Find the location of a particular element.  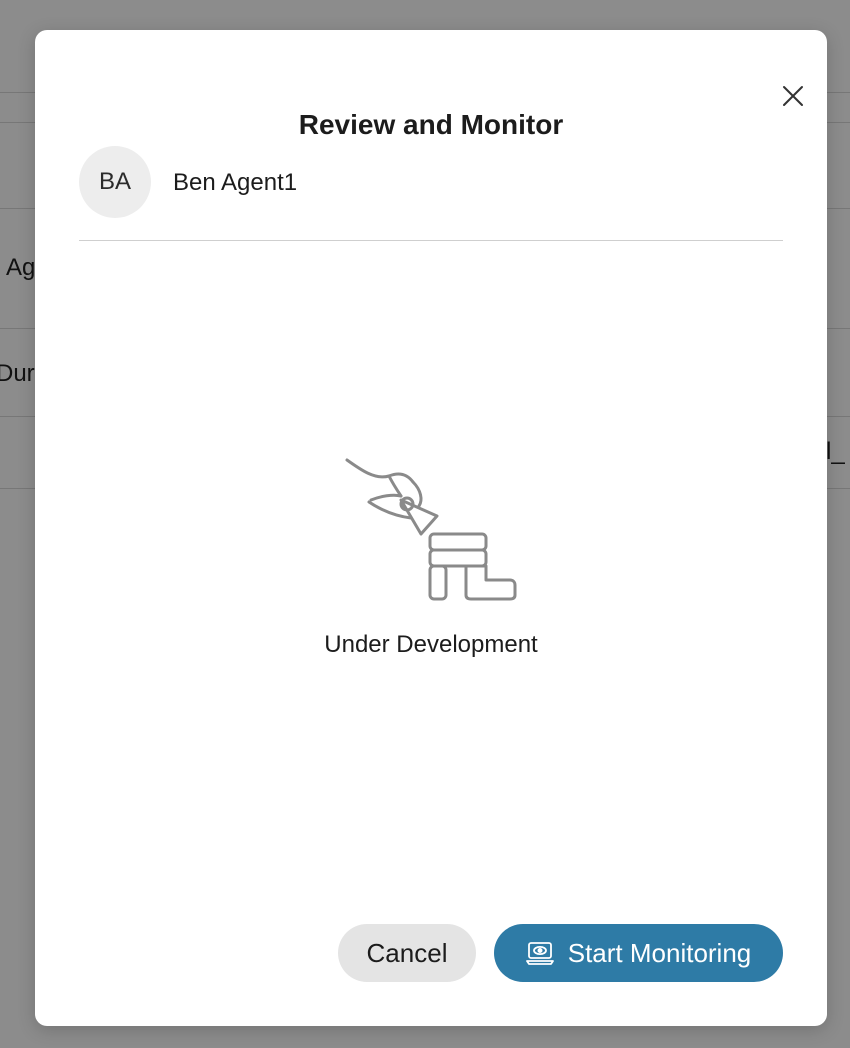

start-monitoring-label: Start Monitoring is located at coordinates (659, 952).